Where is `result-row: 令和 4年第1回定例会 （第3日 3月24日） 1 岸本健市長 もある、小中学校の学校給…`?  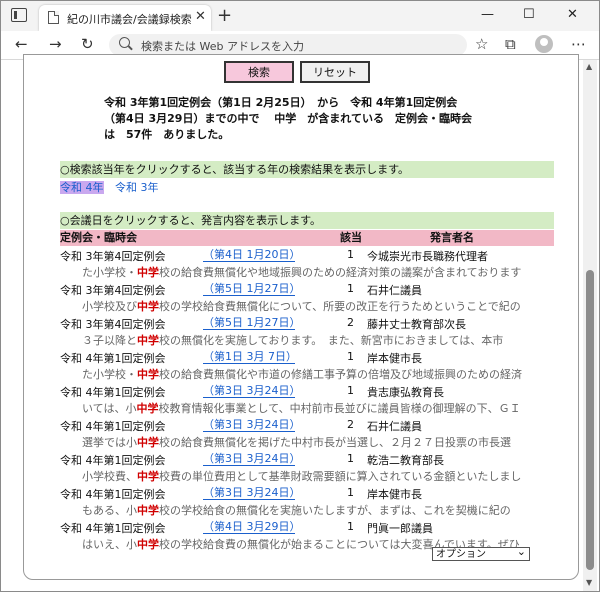 result-row: 令和 4年第1回定例会 （第3日 3月24日） 1 岸本健市長 もある、小中学校の学校給… is located at coordinates (307, 503).